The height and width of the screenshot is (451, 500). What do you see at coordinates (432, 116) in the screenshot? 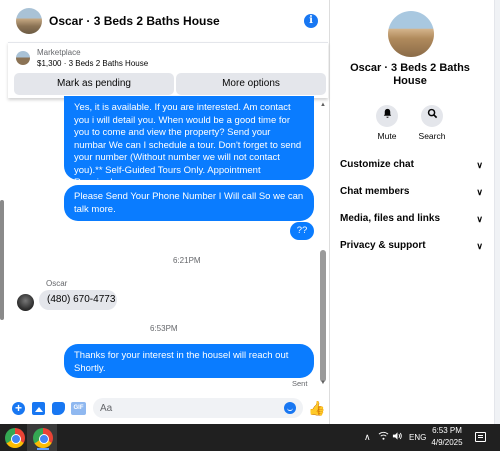
I see `search-icon` at bounding box center [432, 116].